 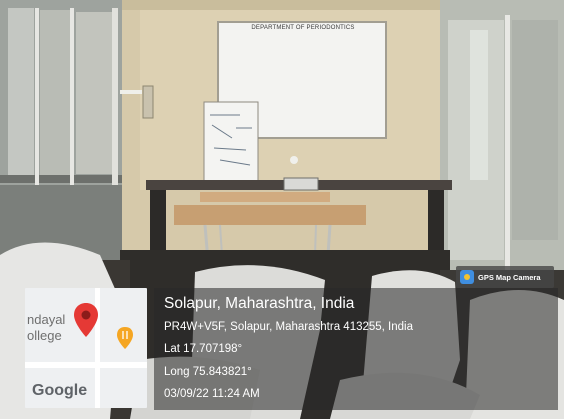 I want to click on datetime: 03/09/22 11:24 AM, so click(x=212, y=394).